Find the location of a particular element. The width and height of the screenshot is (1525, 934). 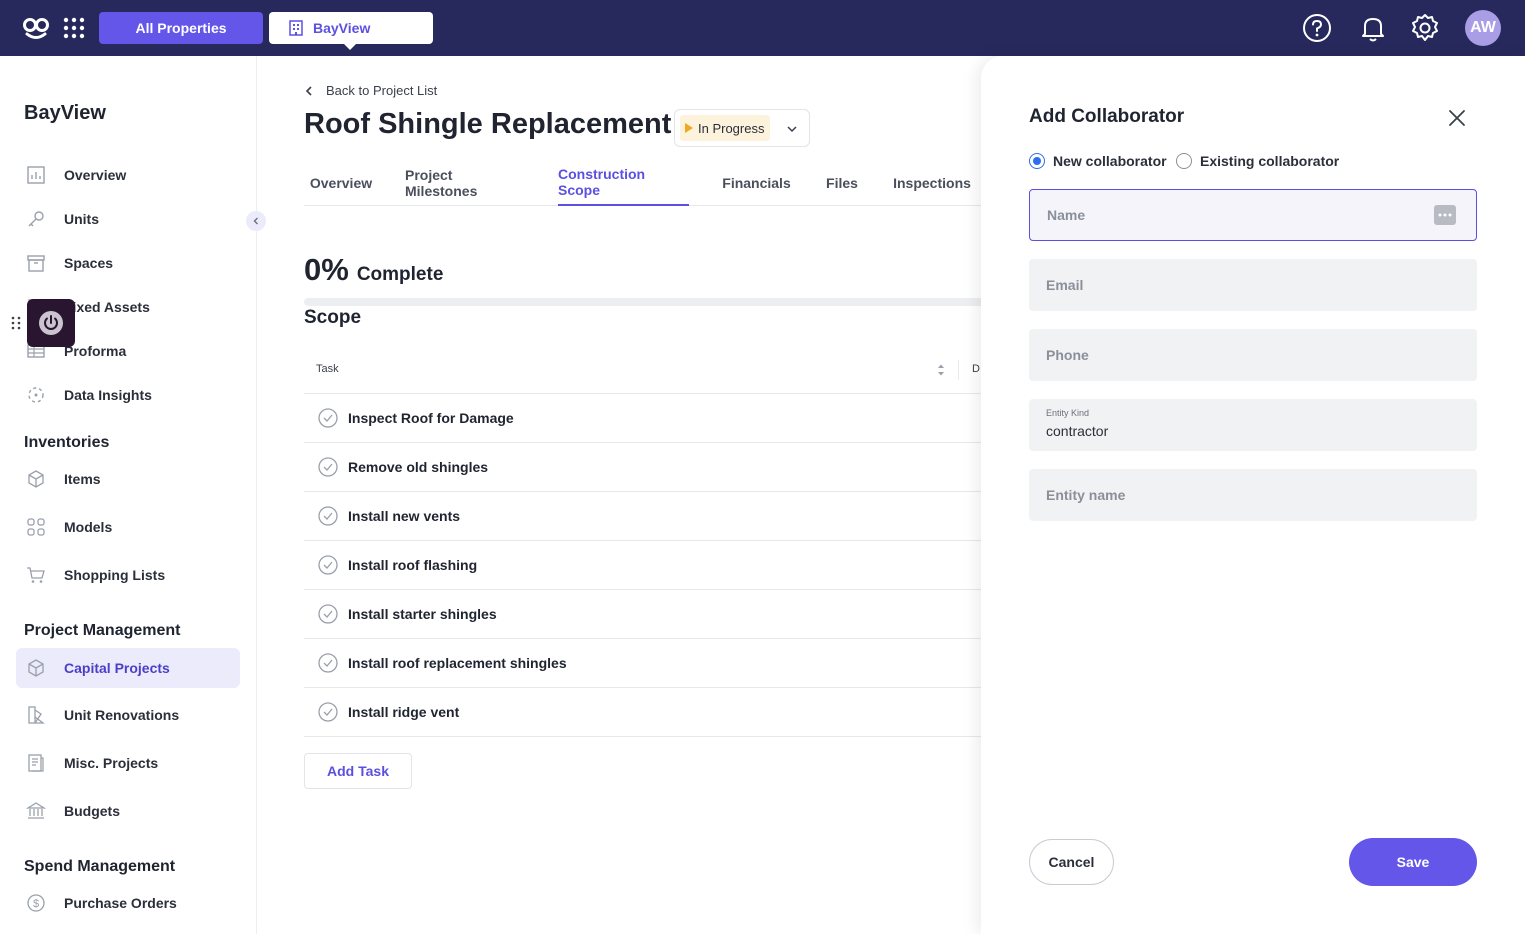

sidebar-item-shopping-lists: Shopping Lists is located at coordinates (128, 575).